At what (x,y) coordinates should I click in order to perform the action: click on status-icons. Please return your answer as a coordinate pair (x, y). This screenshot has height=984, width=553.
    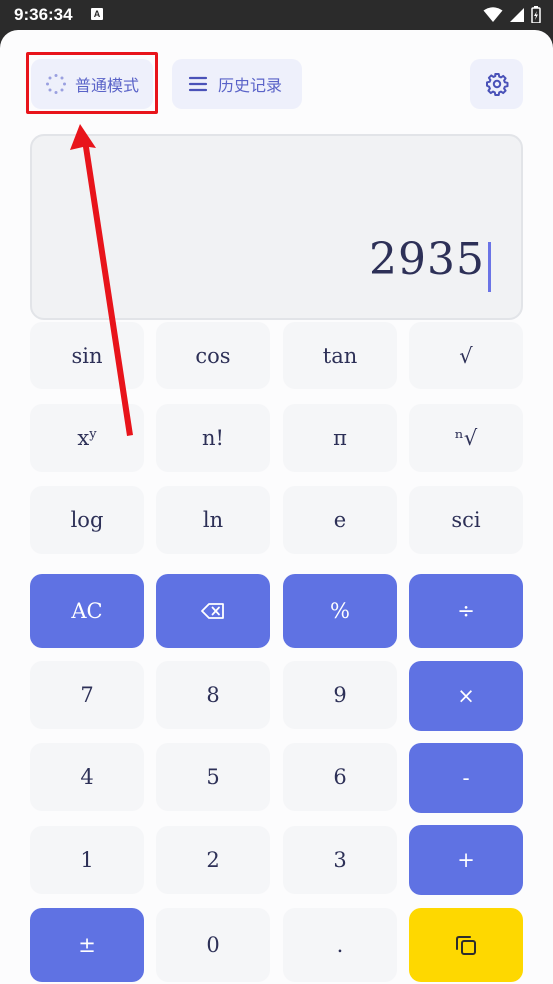
    Looking at the image, I should click on (512, 14).